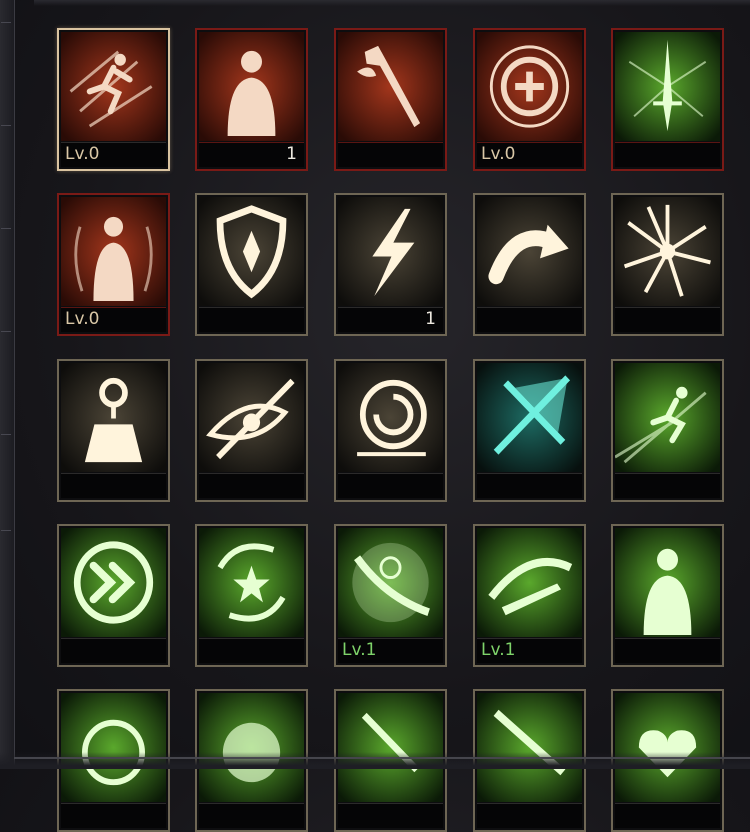 Image resolution: width=750 pixels, height=832 pixels. What do you see at coordinates (251, 86) in the screenshot?
I see `standing-figure-crowd-icon` at bounding box center [251, 86].